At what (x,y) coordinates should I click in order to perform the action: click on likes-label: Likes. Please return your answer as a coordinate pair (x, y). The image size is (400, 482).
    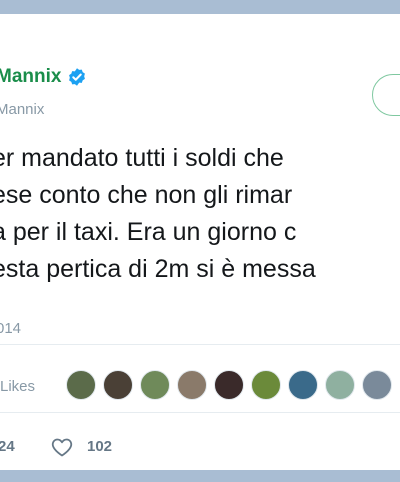
    Looking at the image, I should click on (17, 386).